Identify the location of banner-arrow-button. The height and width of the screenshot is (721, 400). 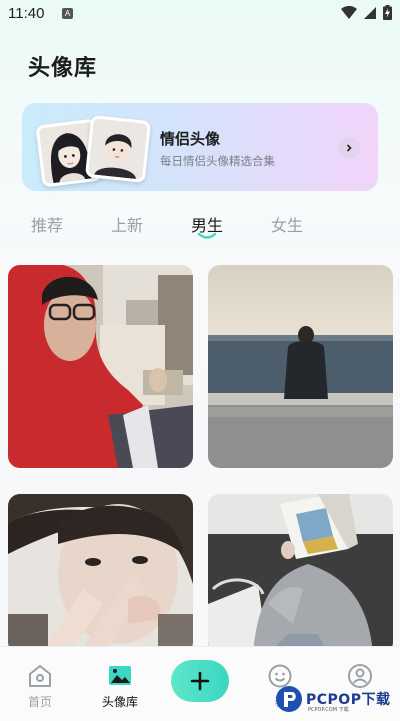
(349, 148).